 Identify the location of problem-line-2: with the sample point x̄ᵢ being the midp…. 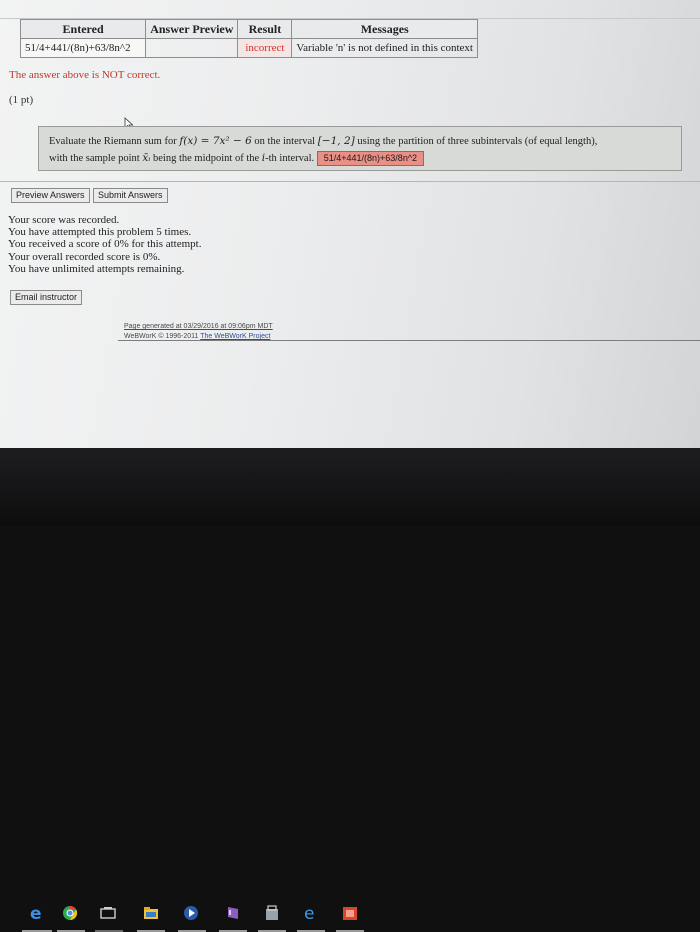
(360, 158).